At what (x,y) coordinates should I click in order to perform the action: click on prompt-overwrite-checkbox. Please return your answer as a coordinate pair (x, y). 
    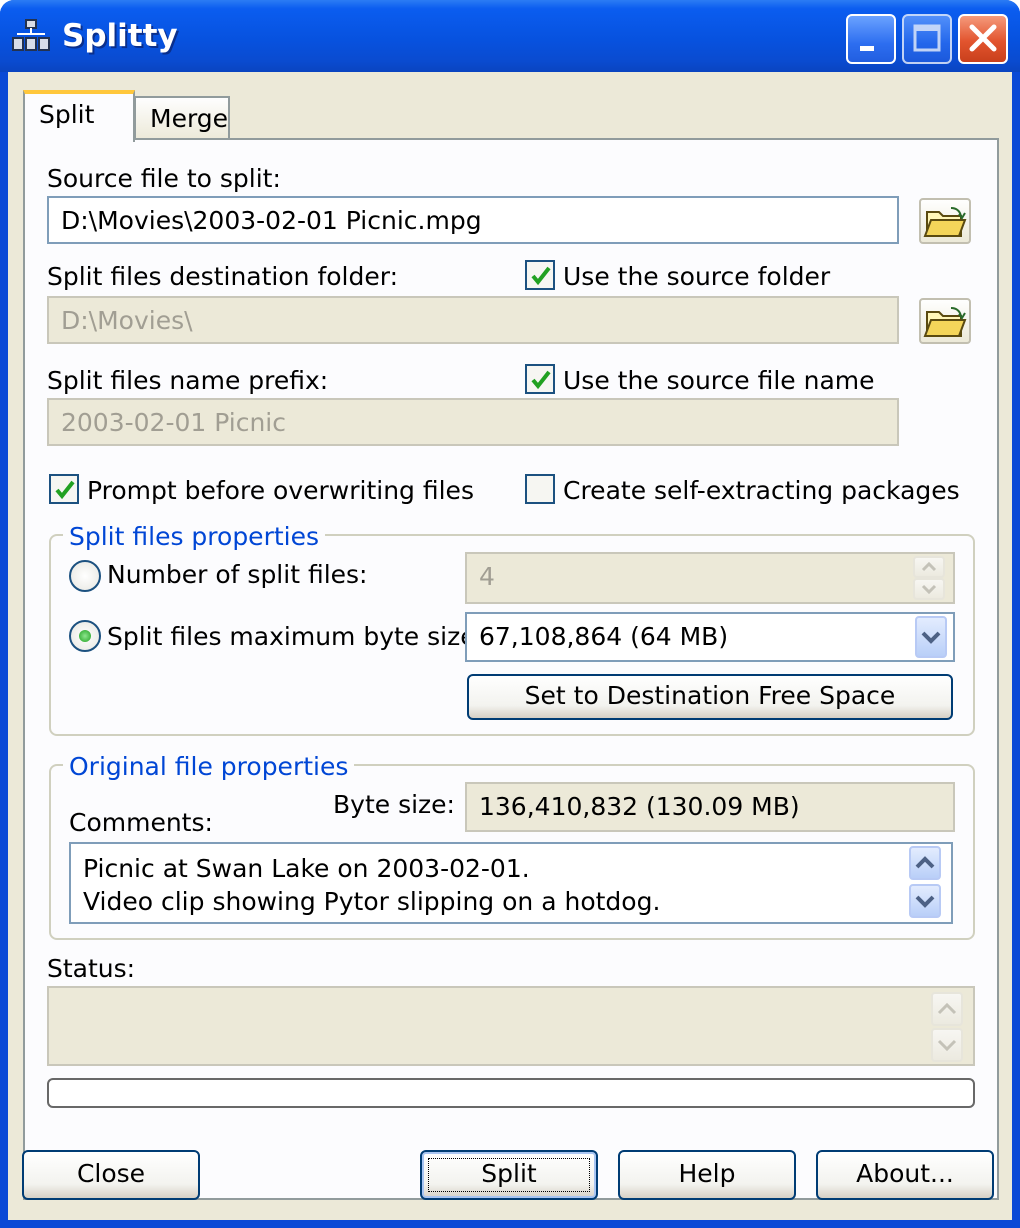
    Looking at the image, I should click on (64, 489).